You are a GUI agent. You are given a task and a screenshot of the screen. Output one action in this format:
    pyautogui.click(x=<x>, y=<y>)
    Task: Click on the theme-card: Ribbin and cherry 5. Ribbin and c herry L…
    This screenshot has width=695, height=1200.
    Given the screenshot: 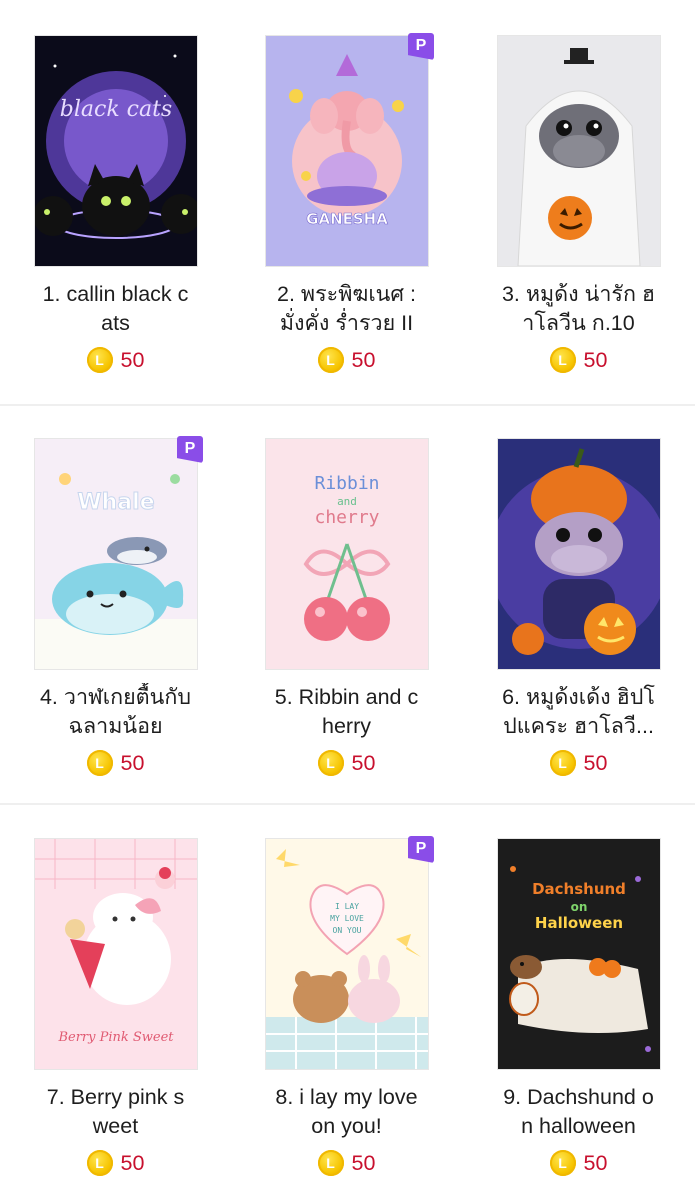 What is the action you would take?
    pyautogui.click(x=346, y=603)
    